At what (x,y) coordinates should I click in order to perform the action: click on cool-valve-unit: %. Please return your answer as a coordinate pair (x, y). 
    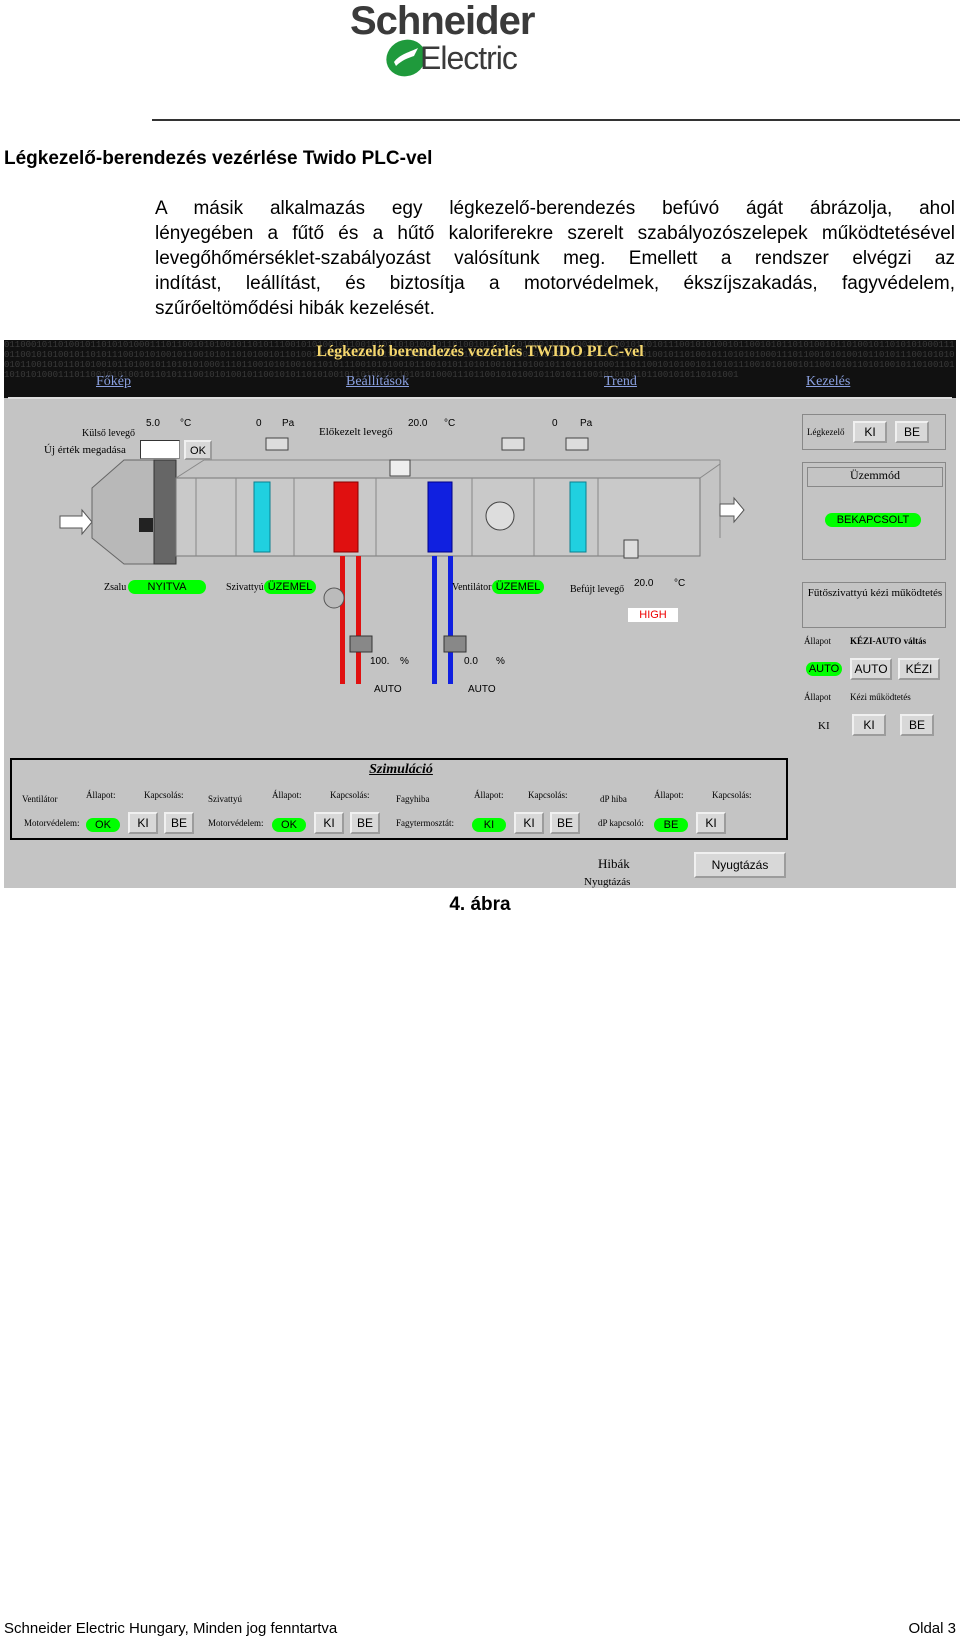
    Looking at the image, I should click on (500, 661).